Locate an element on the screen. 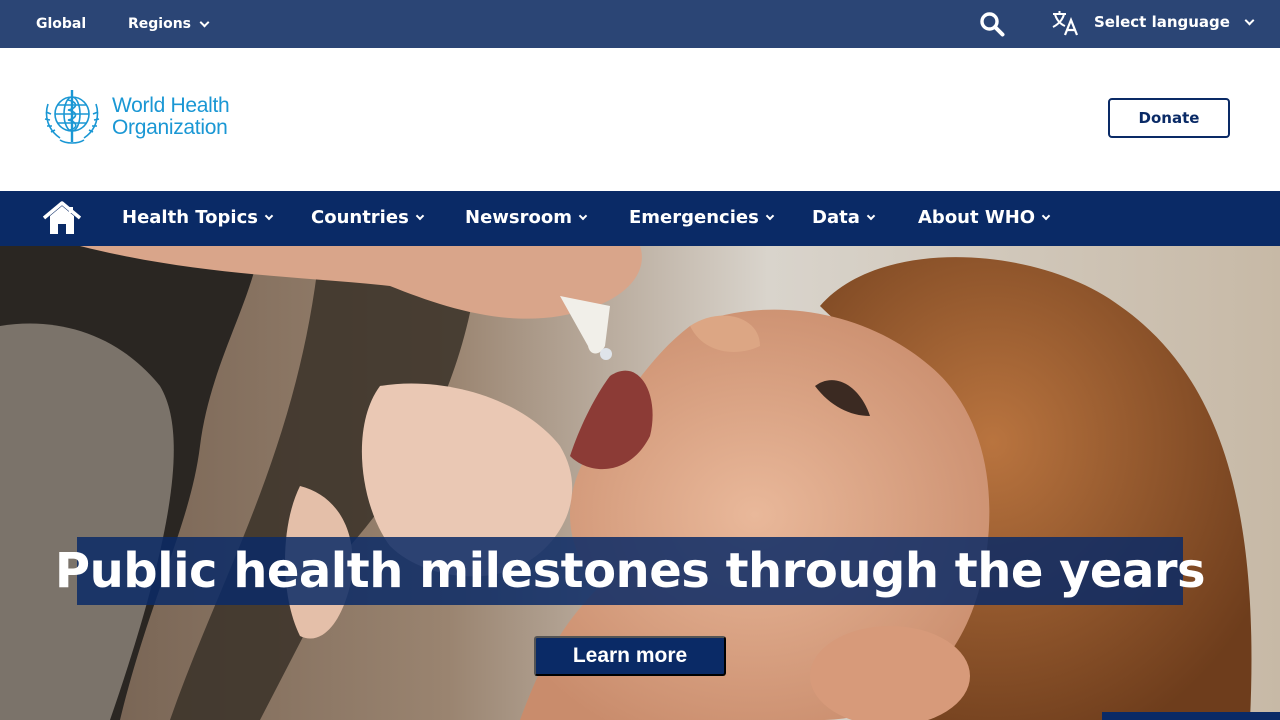  nav-item-health-topics: Health Topics is located at coordinates (198, 217).